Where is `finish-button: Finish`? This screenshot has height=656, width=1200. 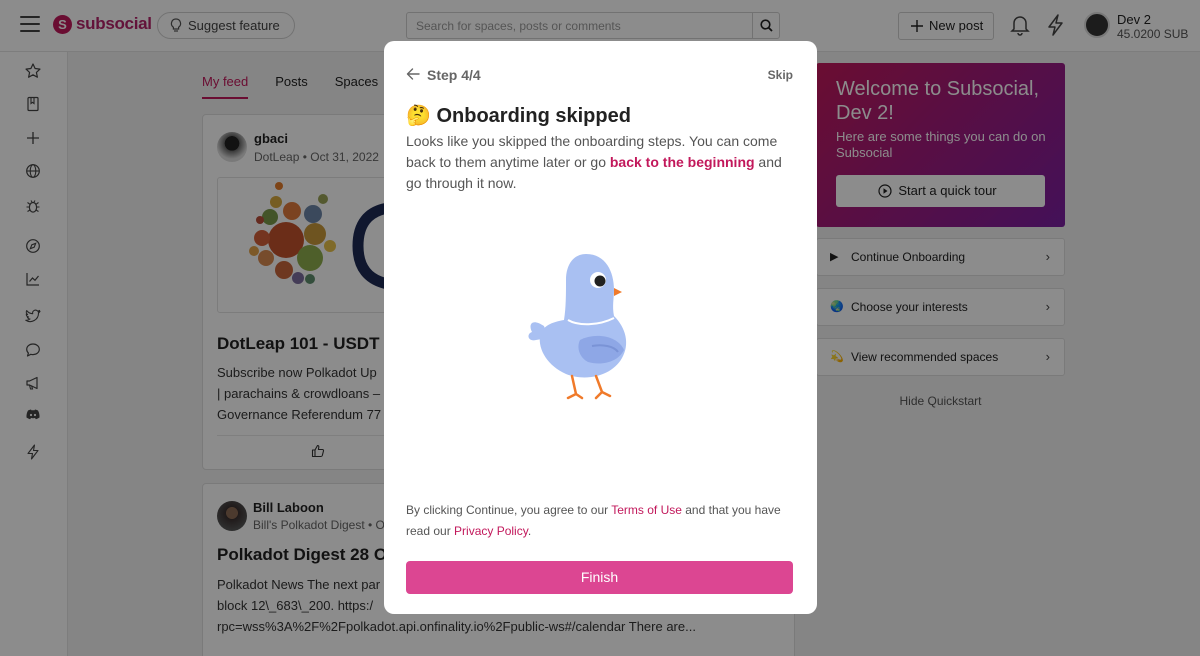 finish-button: Finish is located at coordinates (599, 577).